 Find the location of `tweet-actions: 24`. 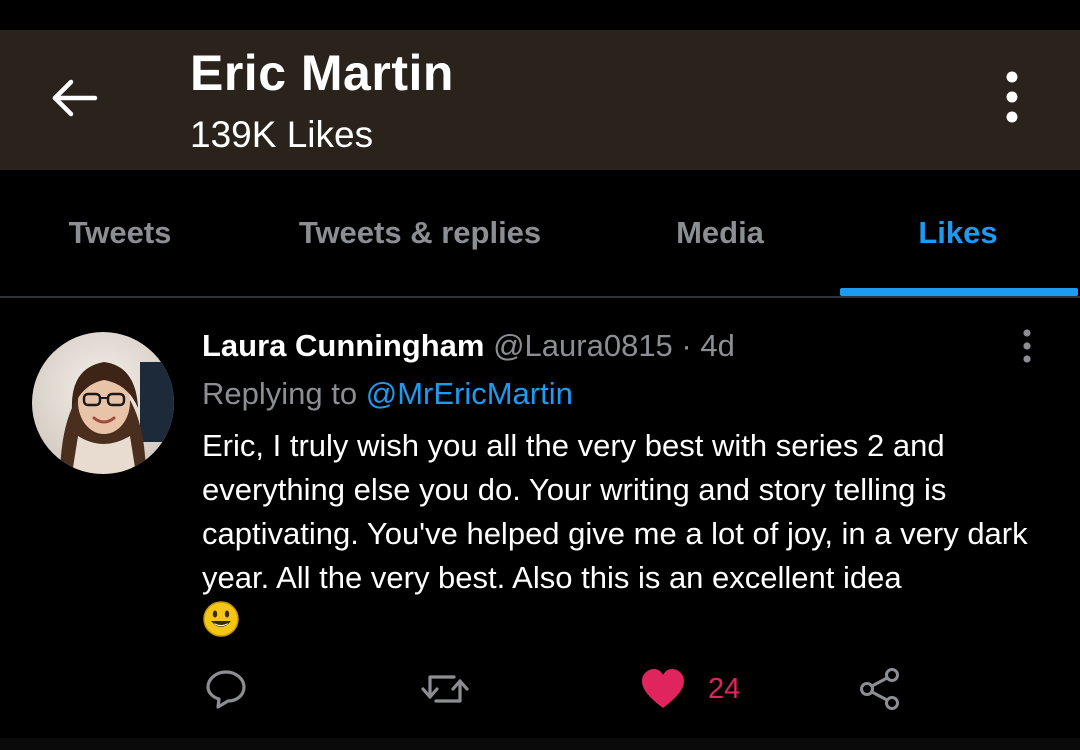

tweet-actions: 24 is located at coordinates (540, 688).